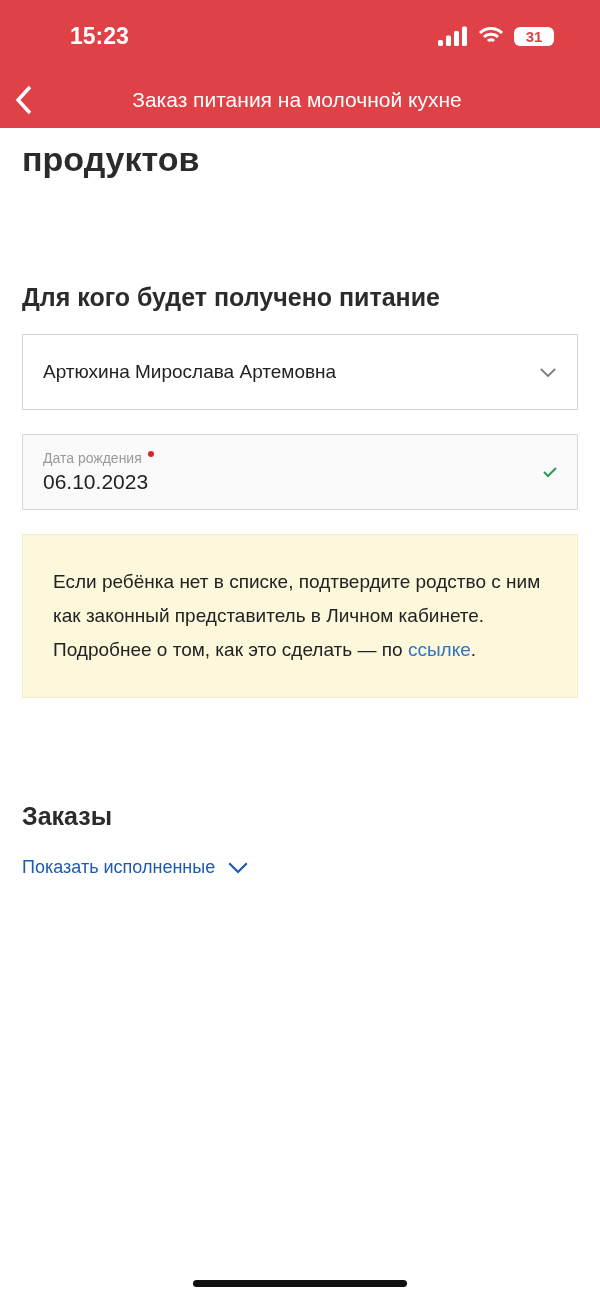 Image resolution: width=600 pixels, height=1297 pixels. I want to click on section-title: Заказы, so click(68, 816).